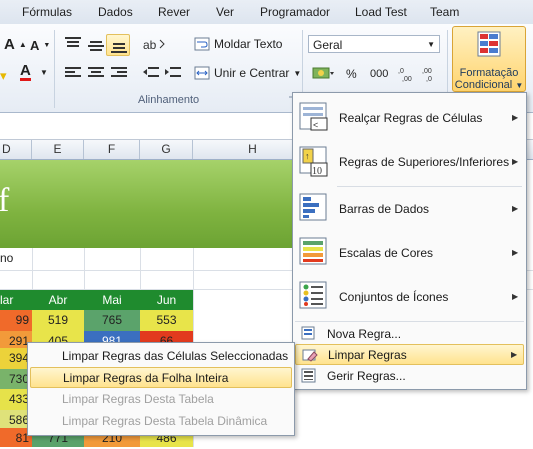 Image resolution: width=533 pixels, height=449 pixels. What do you see at coordinates (308, 333) in the screenshot?
I see `new-rule-icon` at bounding box center [308, 333].